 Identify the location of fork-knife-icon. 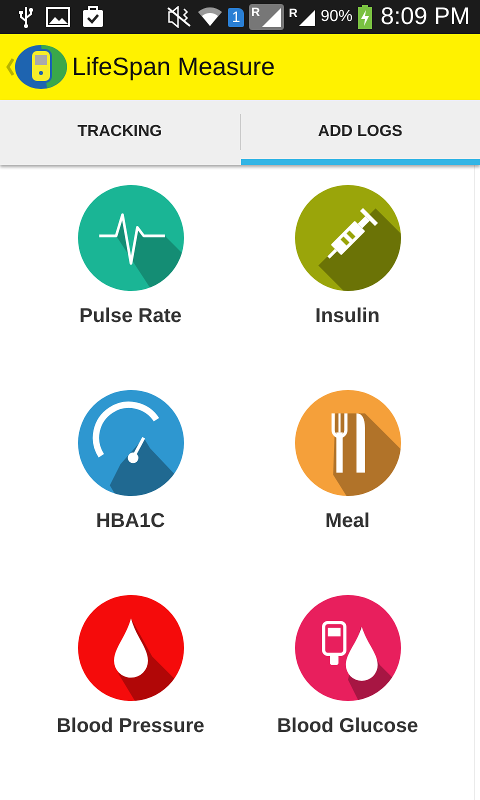
(347, 443).